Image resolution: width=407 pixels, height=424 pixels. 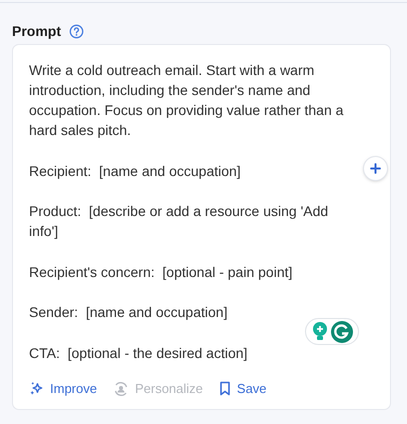 I want to click on prompt-paragraph: Write a cold outreach email. Start with a warm introduction, including the sender's name and occupation. Focus on providing value rather than a hard sales pitch., so click(x=186, y=100).